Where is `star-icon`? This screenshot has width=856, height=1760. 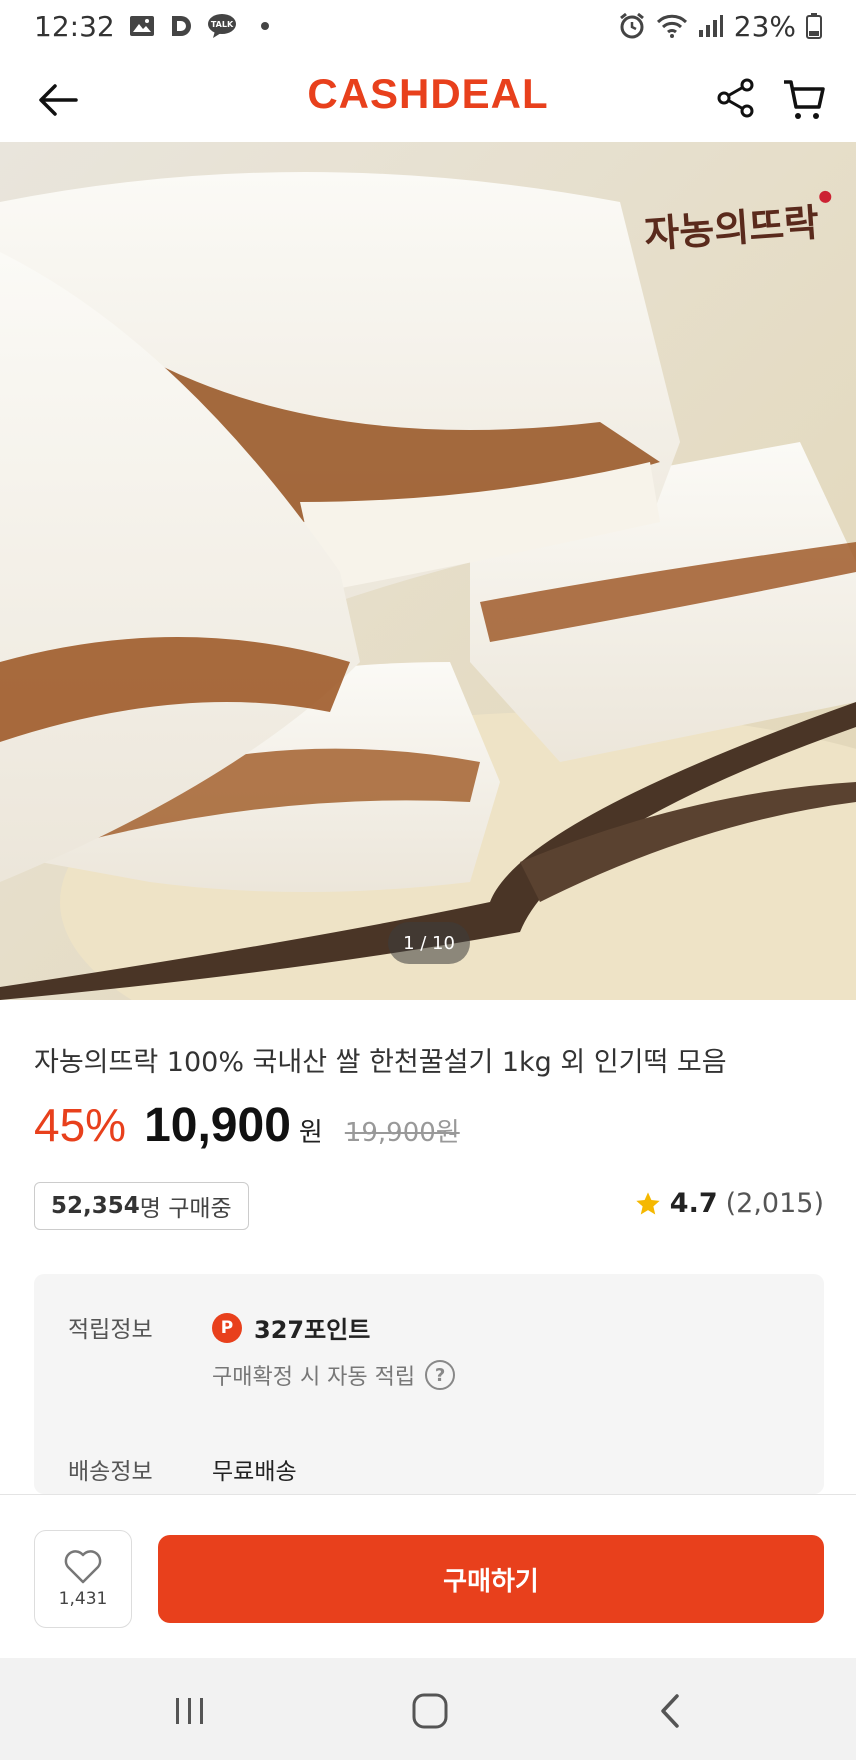
star-icon is located at coordinates (648, 1202).